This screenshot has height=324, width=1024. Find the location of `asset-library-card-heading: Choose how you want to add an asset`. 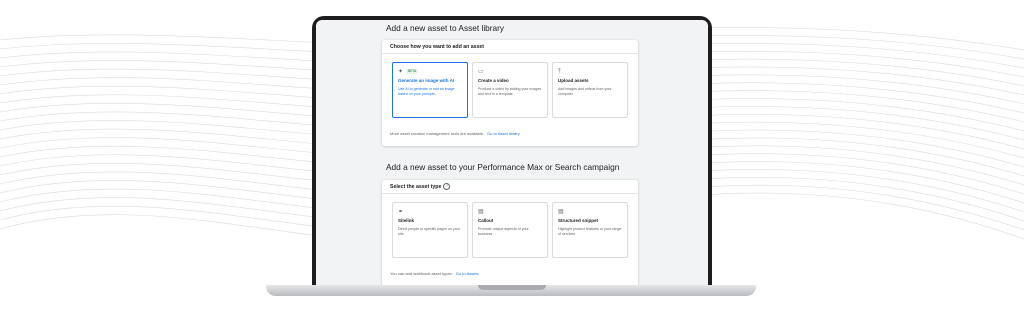

asset-library-card-heading: Choose how you want to add an asset is located at coordinates (510, 47).